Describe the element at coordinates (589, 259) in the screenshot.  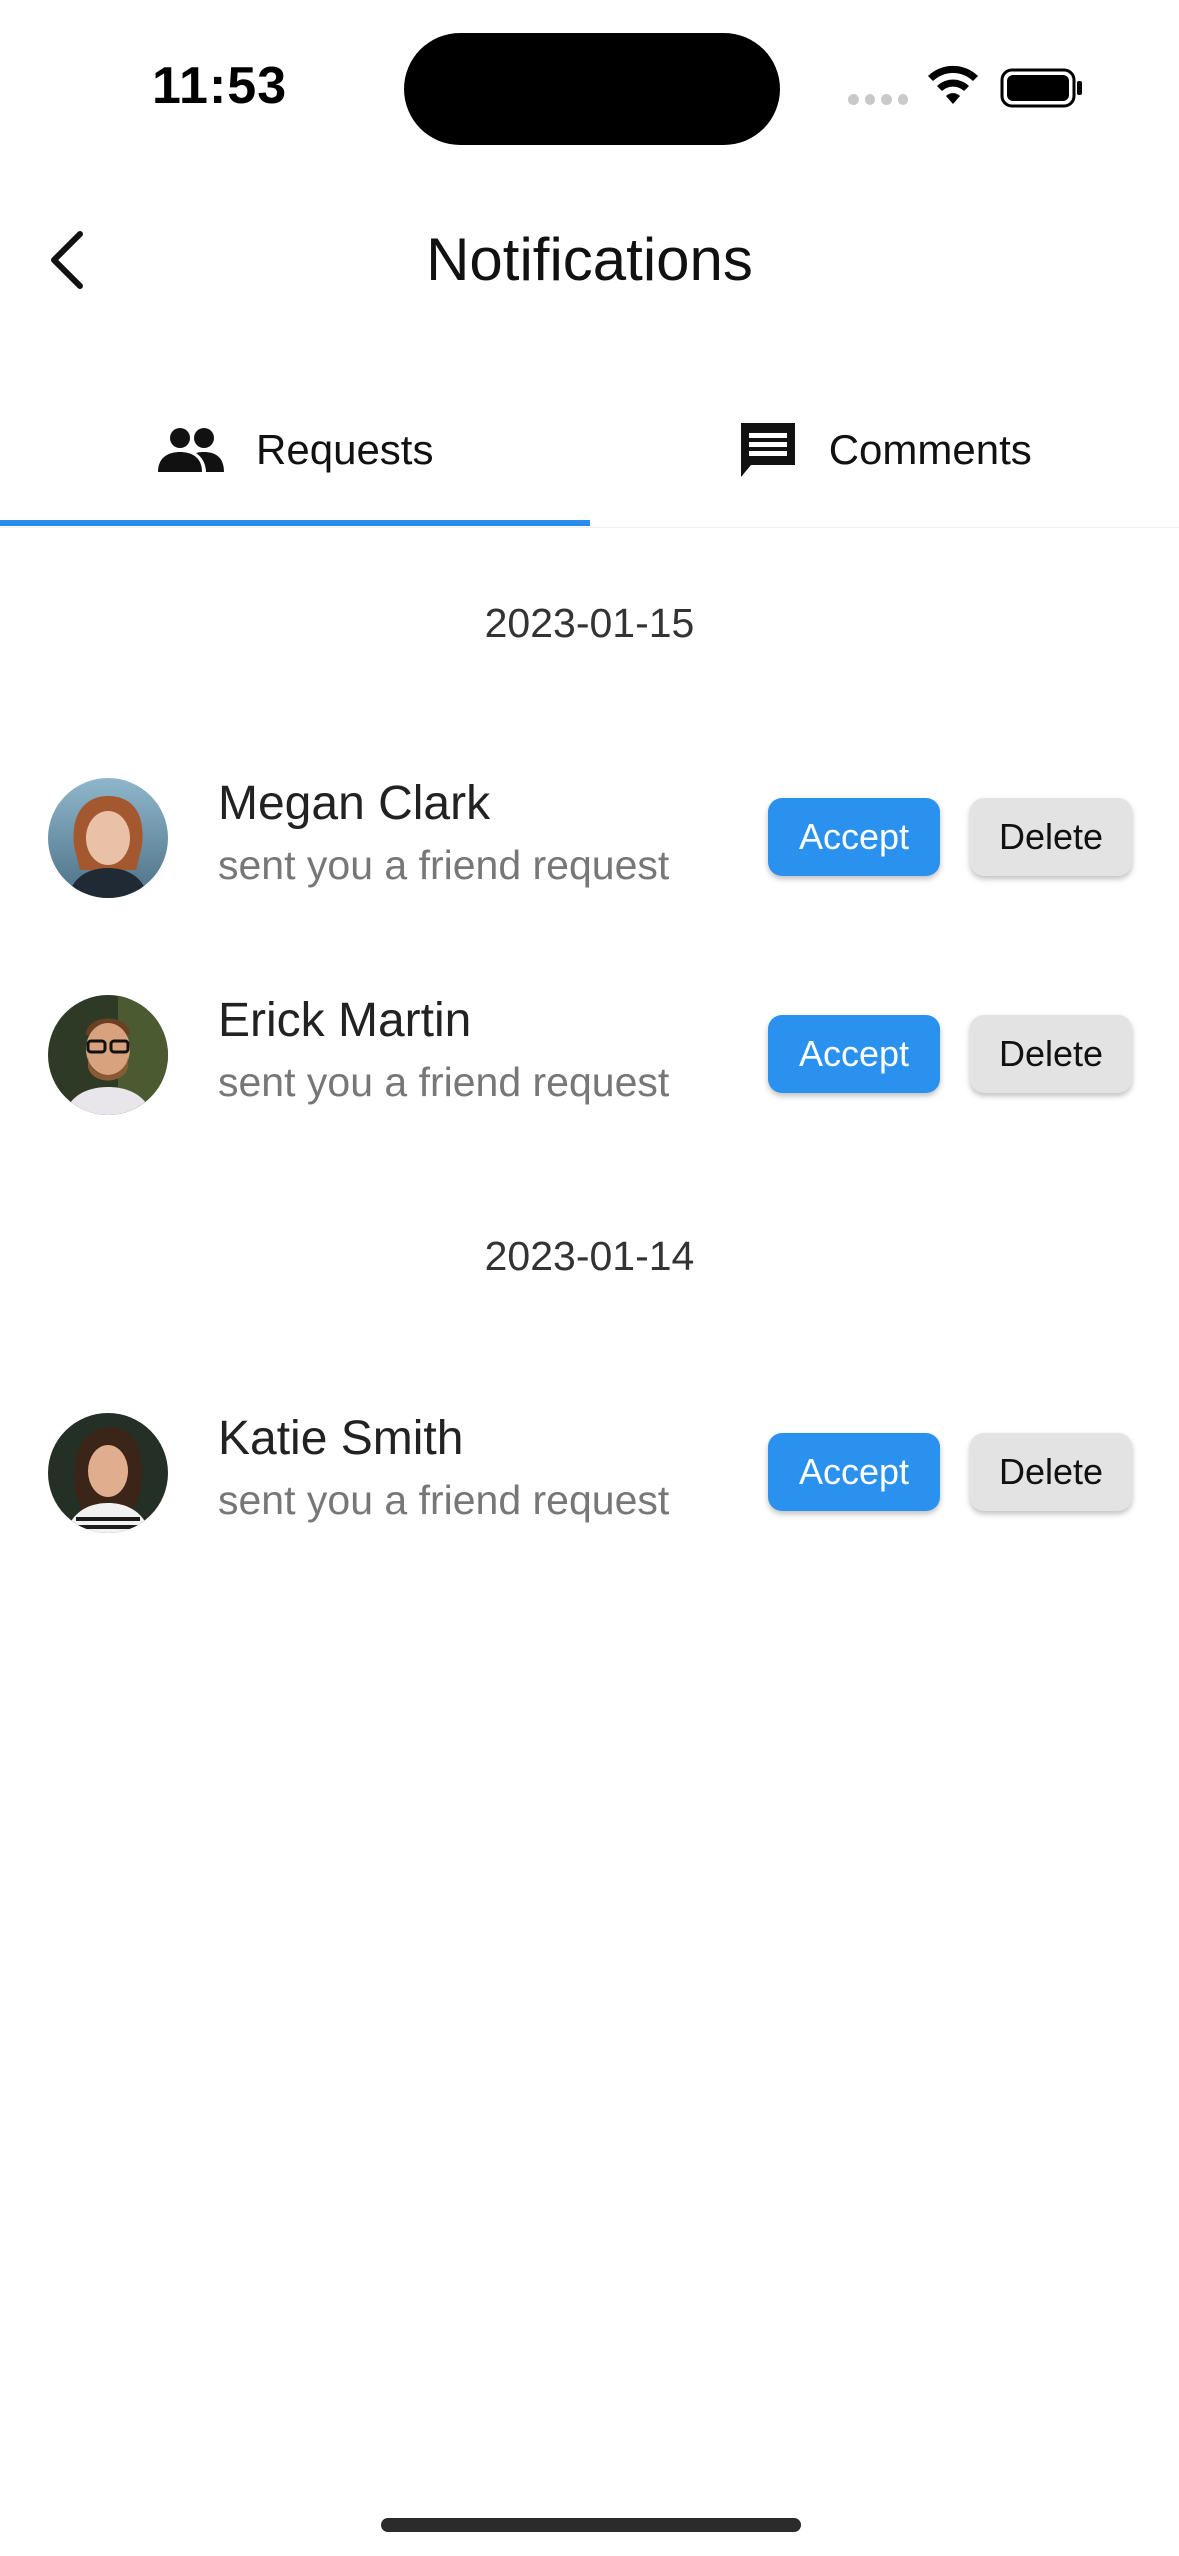
I see `page-title: Notifications` at that location.